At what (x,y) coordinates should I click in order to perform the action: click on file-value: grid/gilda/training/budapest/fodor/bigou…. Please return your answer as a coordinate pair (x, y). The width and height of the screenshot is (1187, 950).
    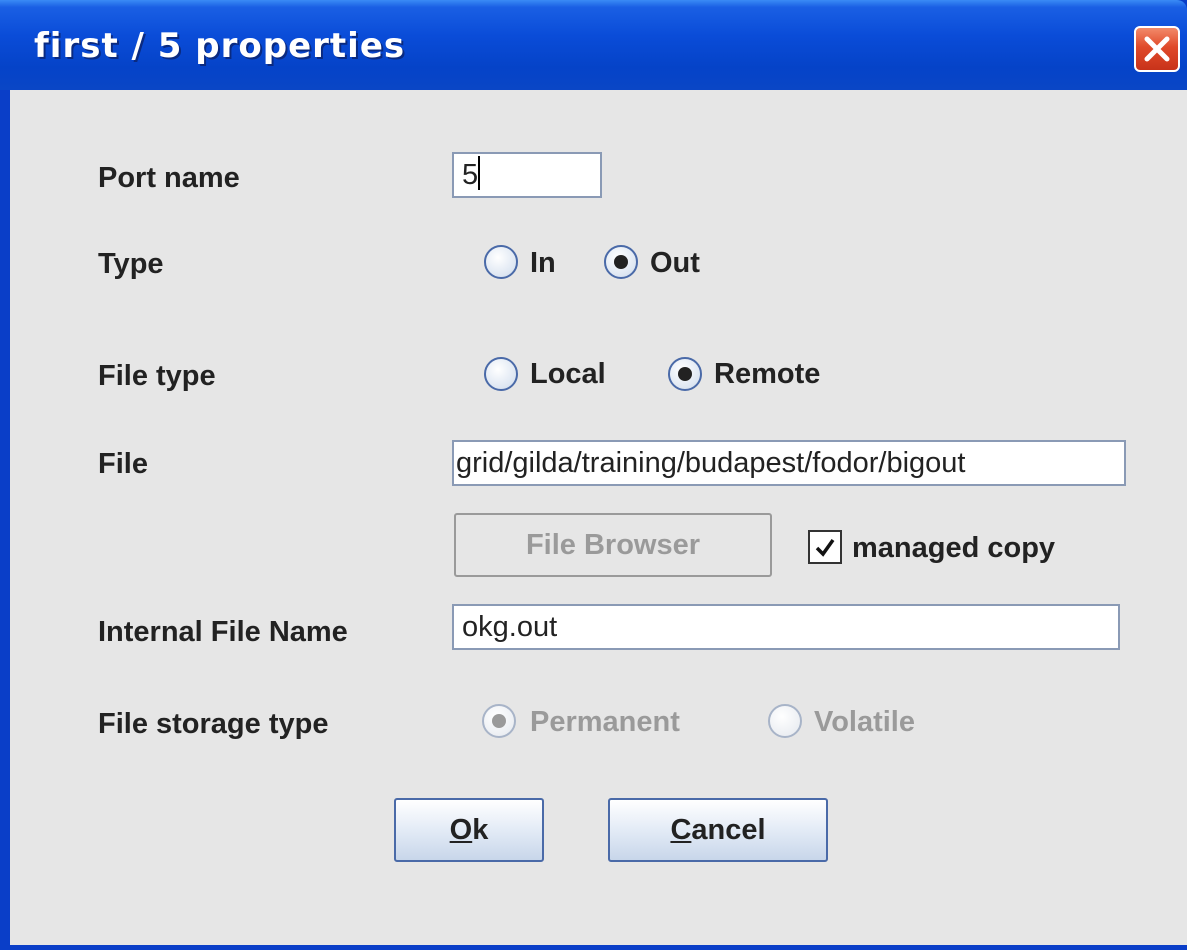
    Looking at the image, I should click on (711, 463).